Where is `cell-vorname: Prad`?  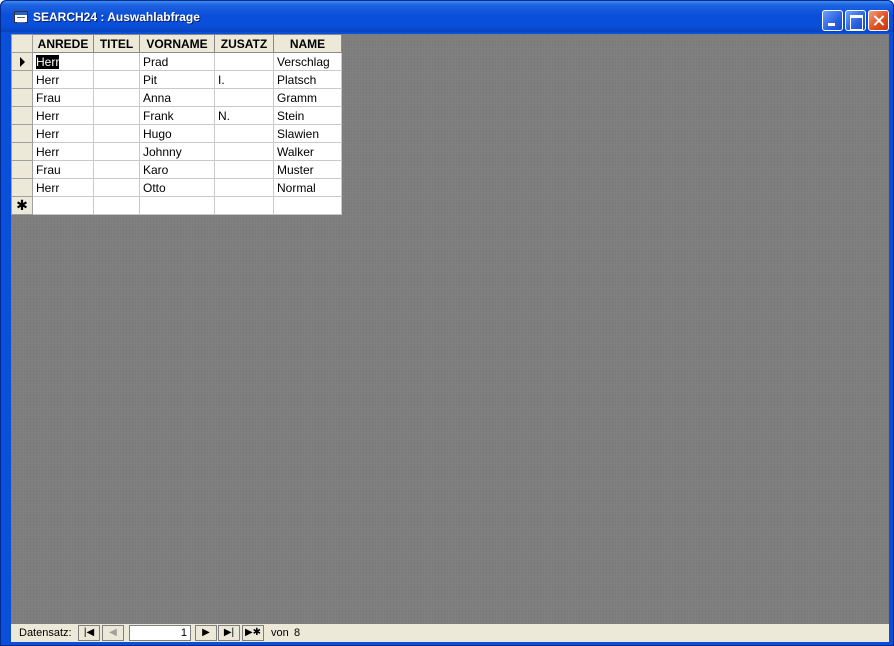
cell-vorname: Prad is located at coordinates (177, 61).